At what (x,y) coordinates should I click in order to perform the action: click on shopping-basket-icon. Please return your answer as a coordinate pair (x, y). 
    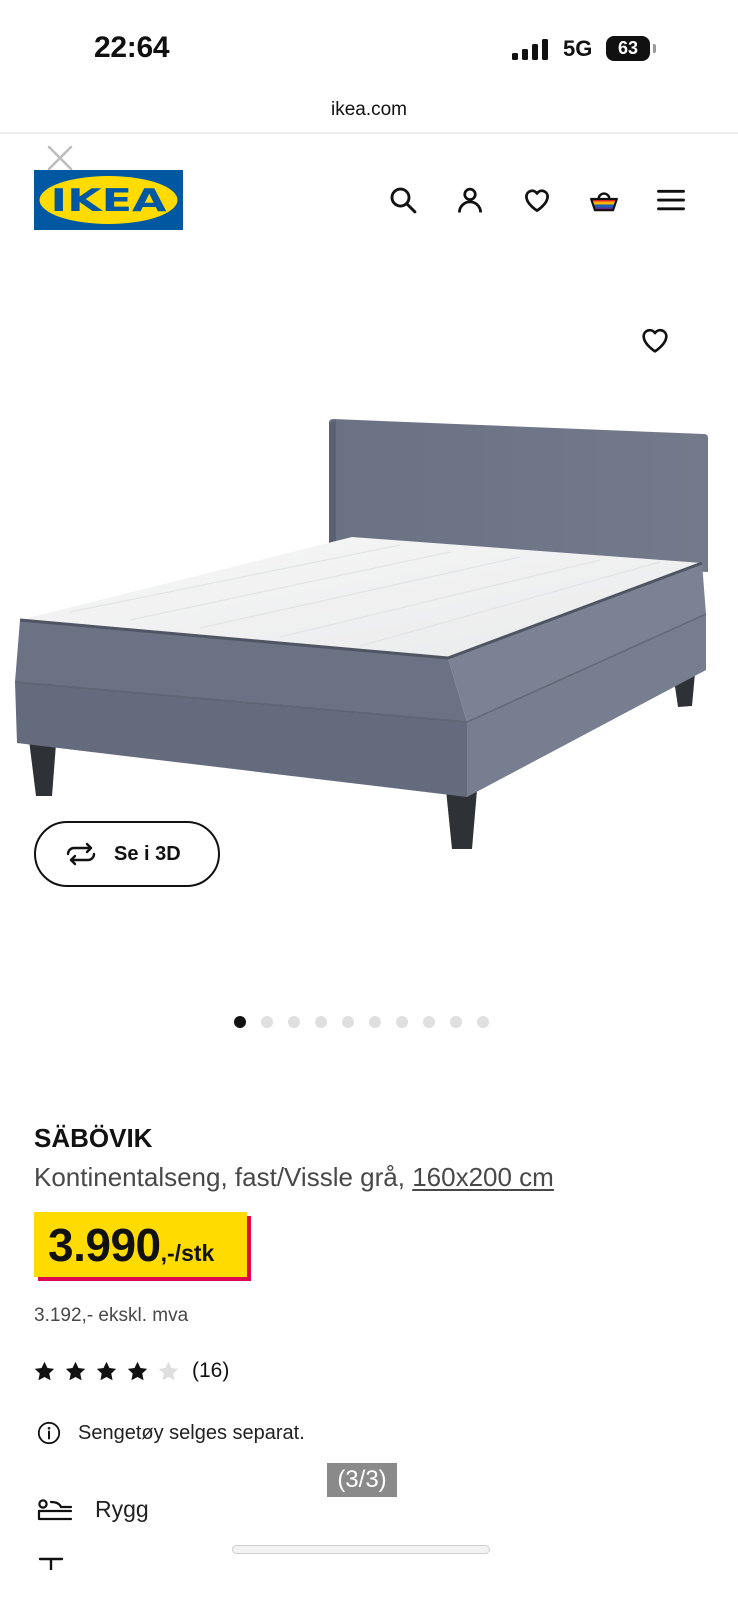
    Looking at the image, I should click on (604, 202).